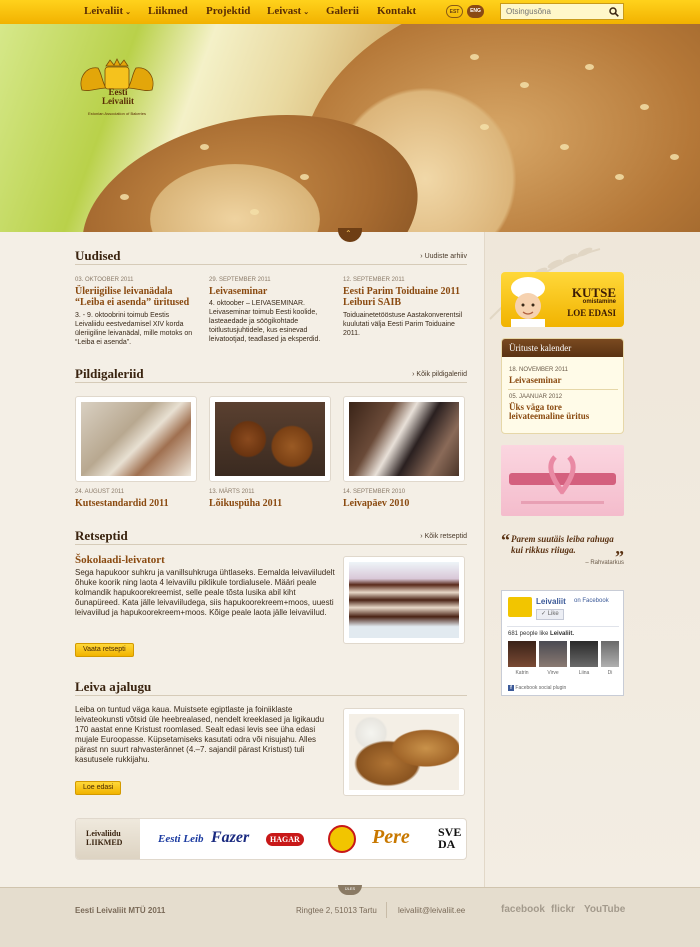 This screenshot has width=700, height=947. Describe the element at coordinates (443, 256) in the screenshot. I see `news-archive-link: Uudiste arhiiv` at that location.